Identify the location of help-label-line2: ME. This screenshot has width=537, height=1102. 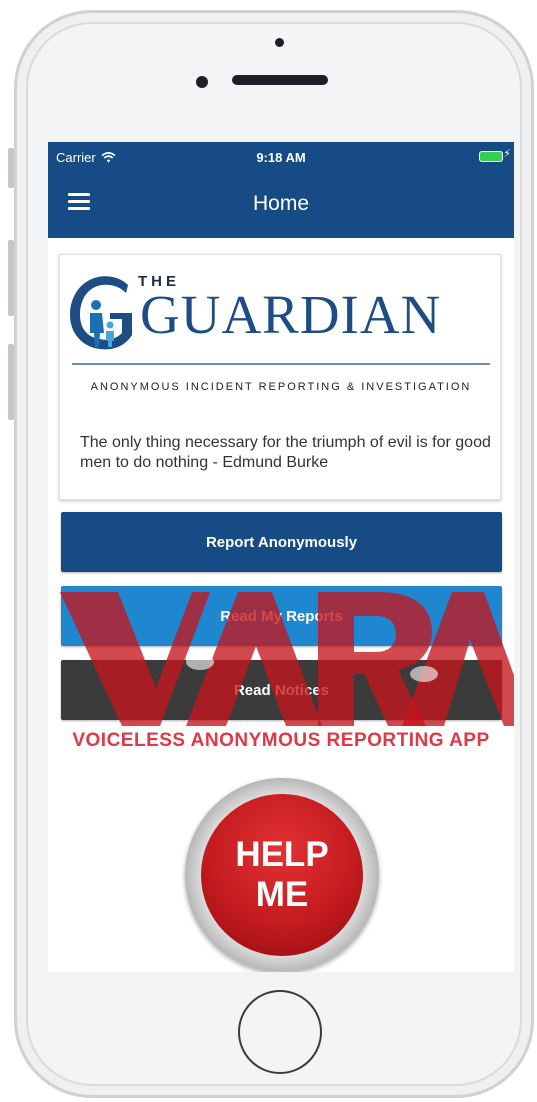
(282, 894).